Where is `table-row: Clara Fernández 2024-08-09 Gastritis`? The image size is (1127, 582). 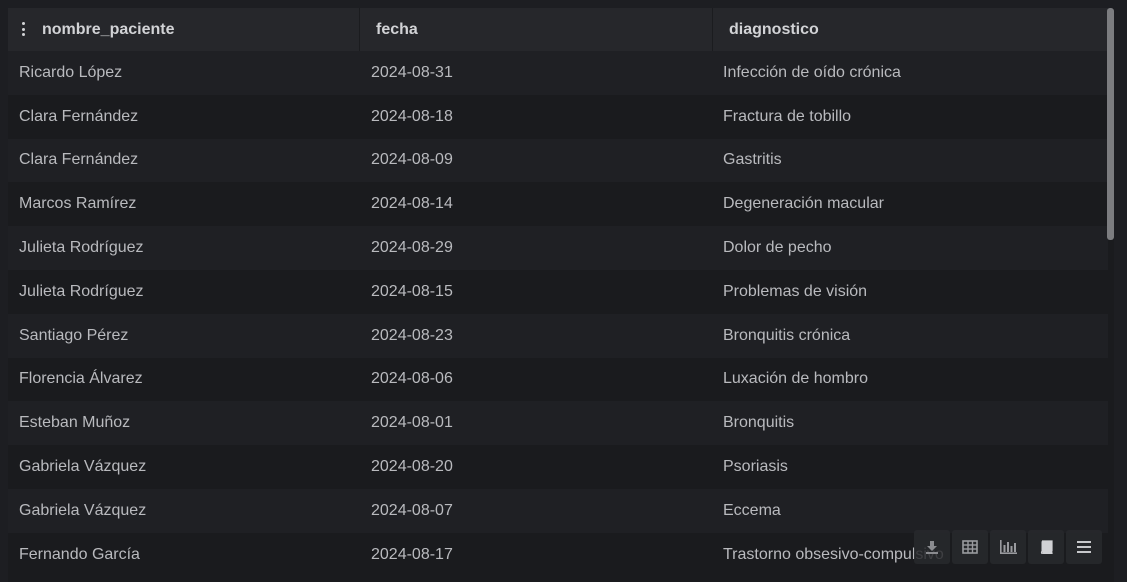 table-row: Clara Fernández 2024-08-09 Gastritis is located at coordinates (558, 160).